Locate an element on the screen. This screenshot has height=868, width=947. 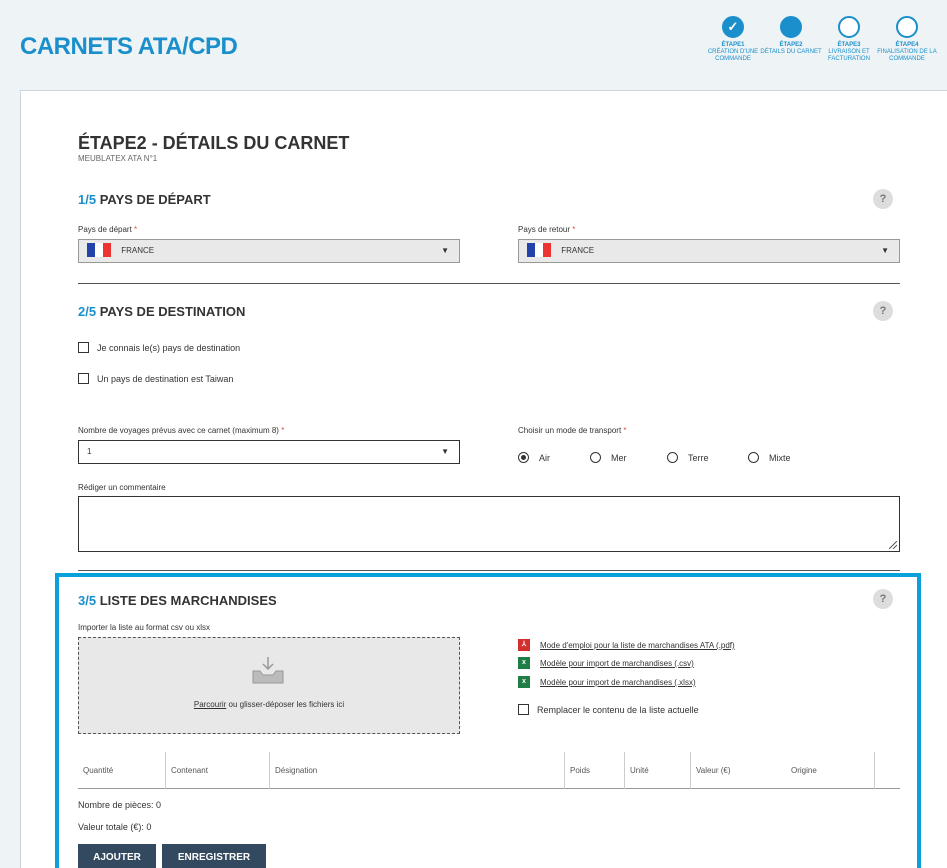
depart-label: Pays de départ * is located at coordinates (107, 229).